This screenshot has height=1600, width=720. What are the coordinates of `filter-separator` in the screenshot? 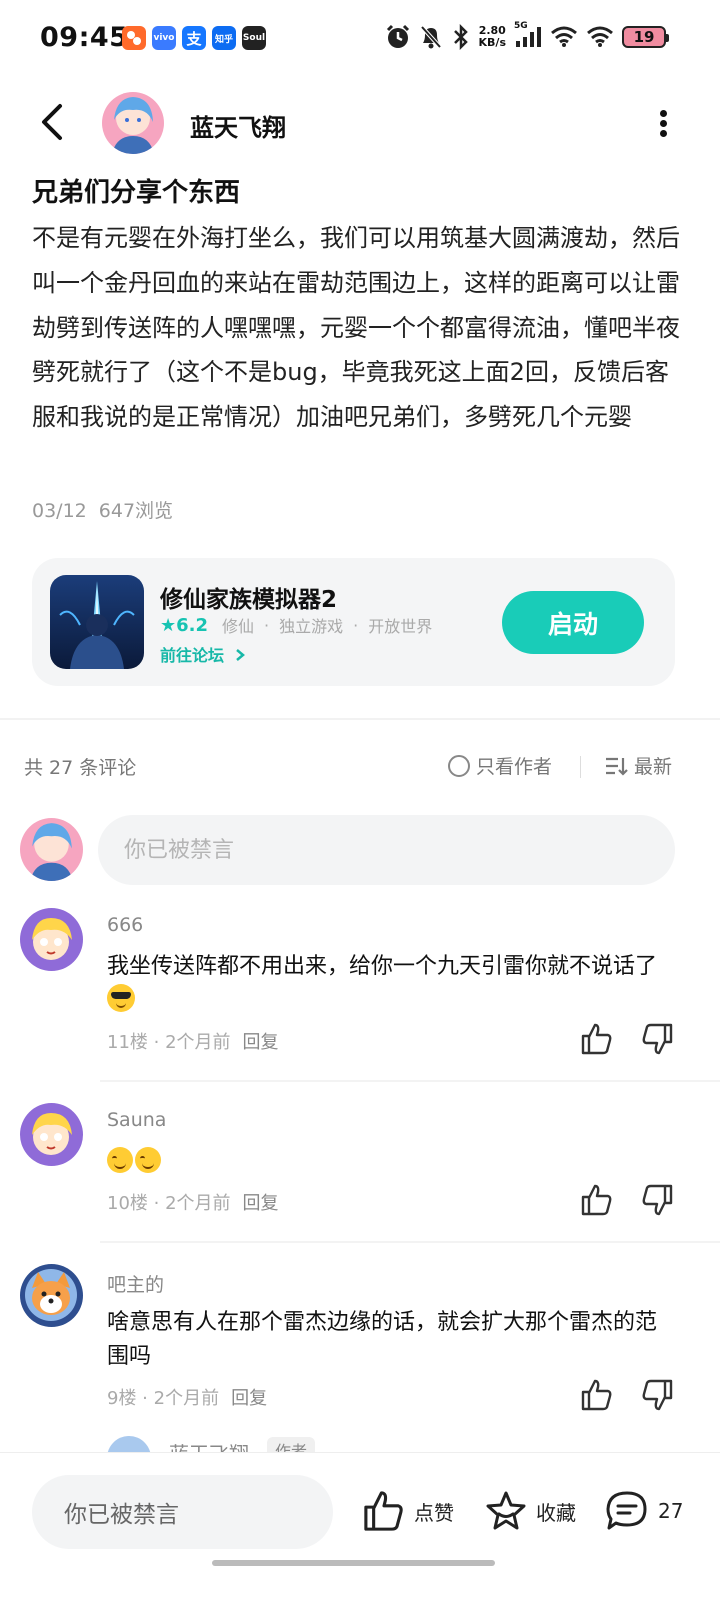 It's located at (580, 767).